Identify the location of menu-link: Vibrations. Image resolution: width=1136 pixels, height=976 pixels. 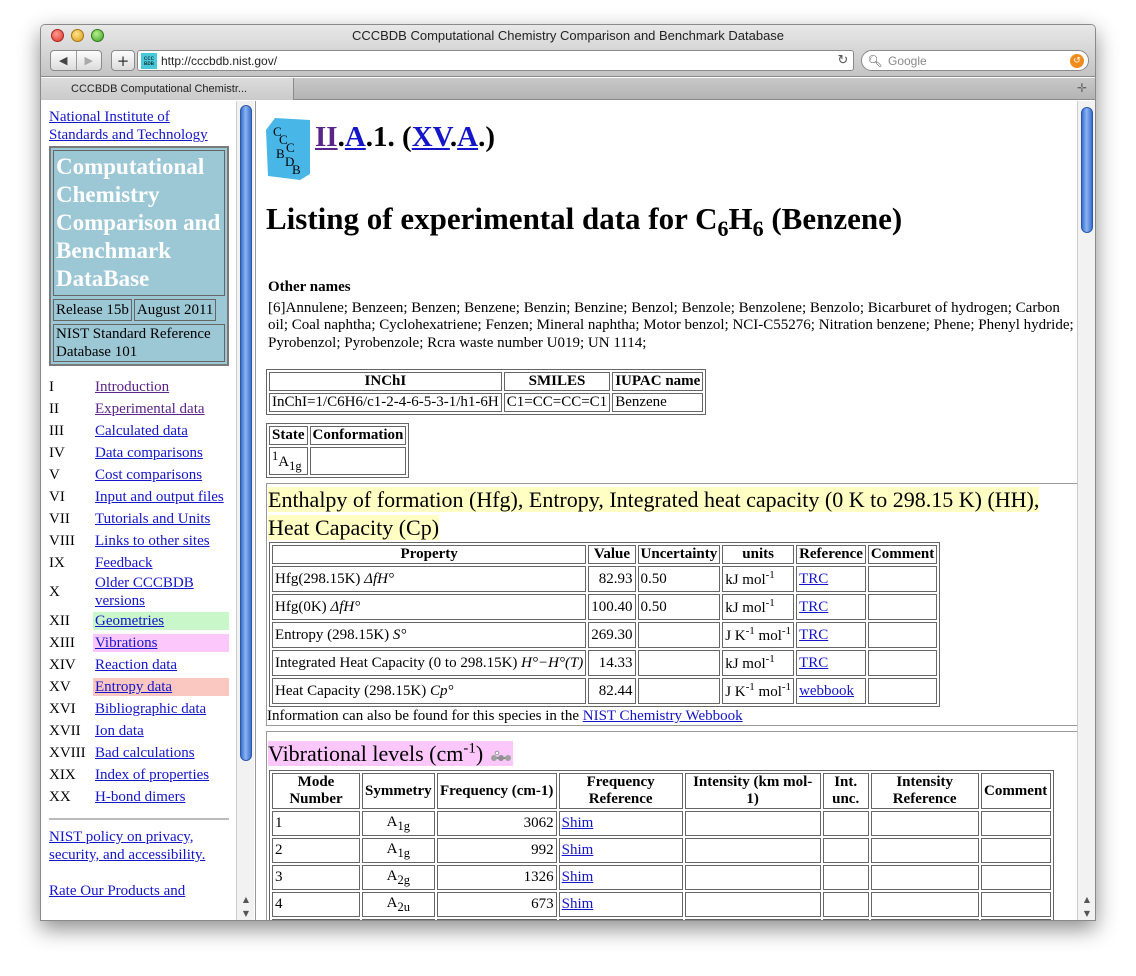
(161, 643).